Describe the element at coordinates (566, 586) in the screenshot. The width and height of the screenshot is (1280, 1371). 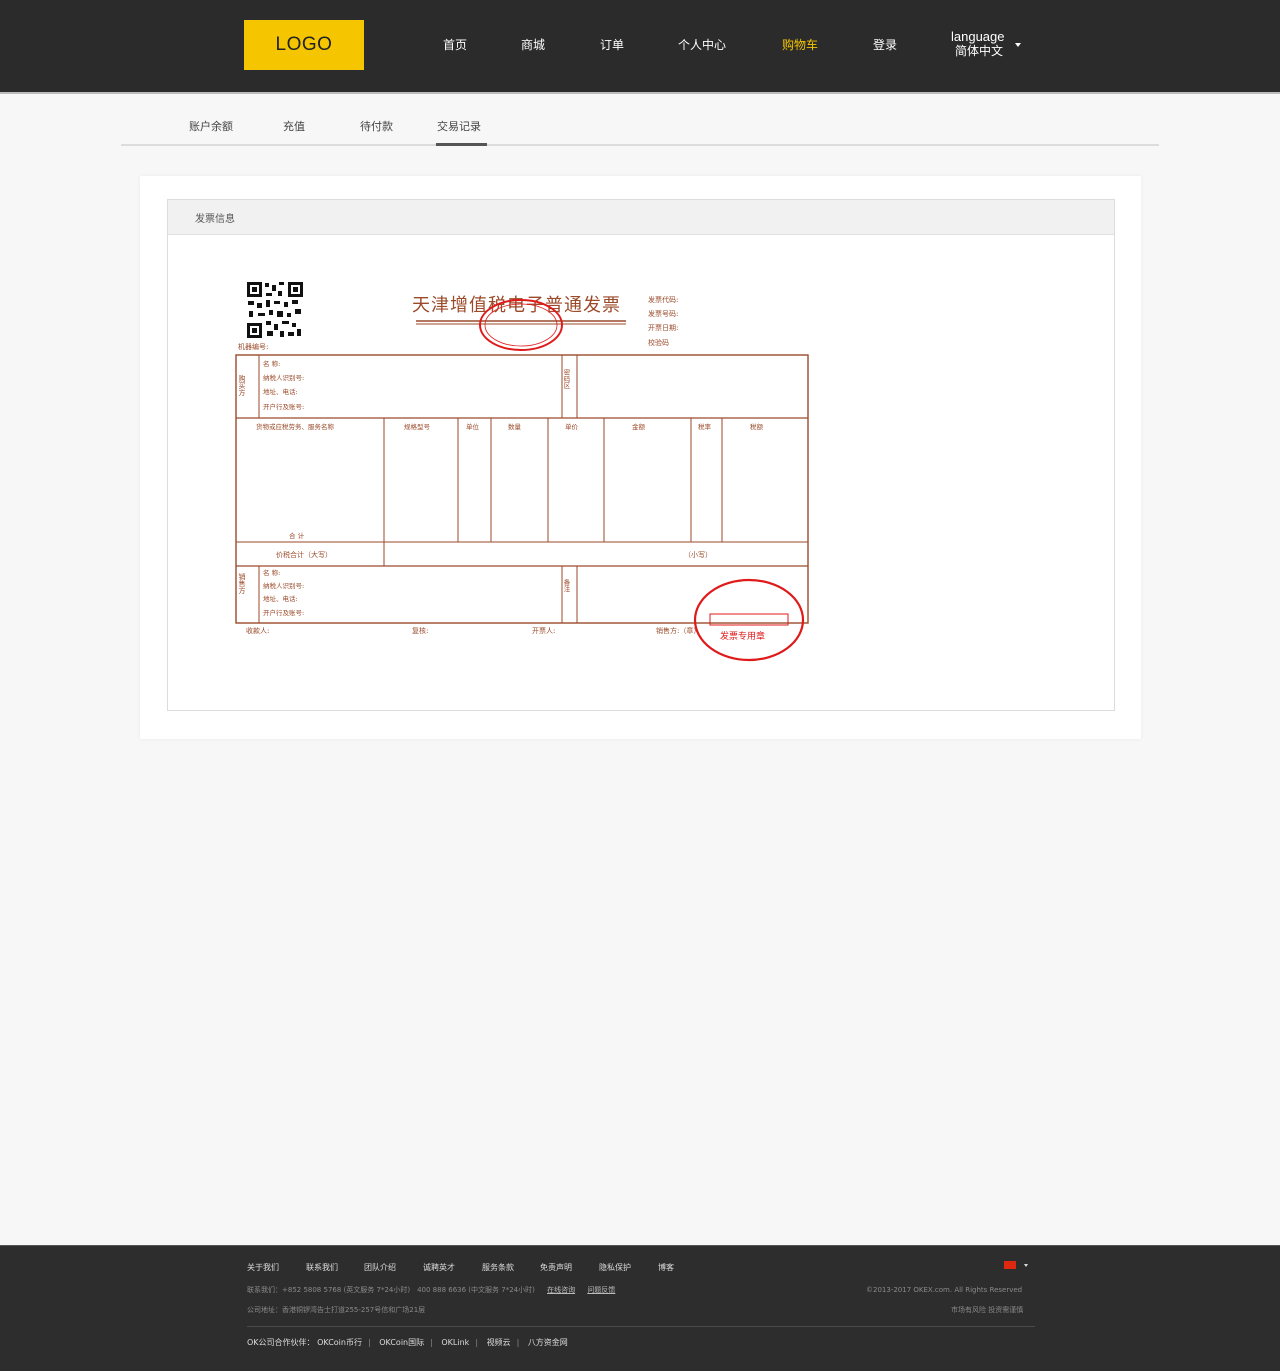
I see `remarks-label: 备注` at that location.